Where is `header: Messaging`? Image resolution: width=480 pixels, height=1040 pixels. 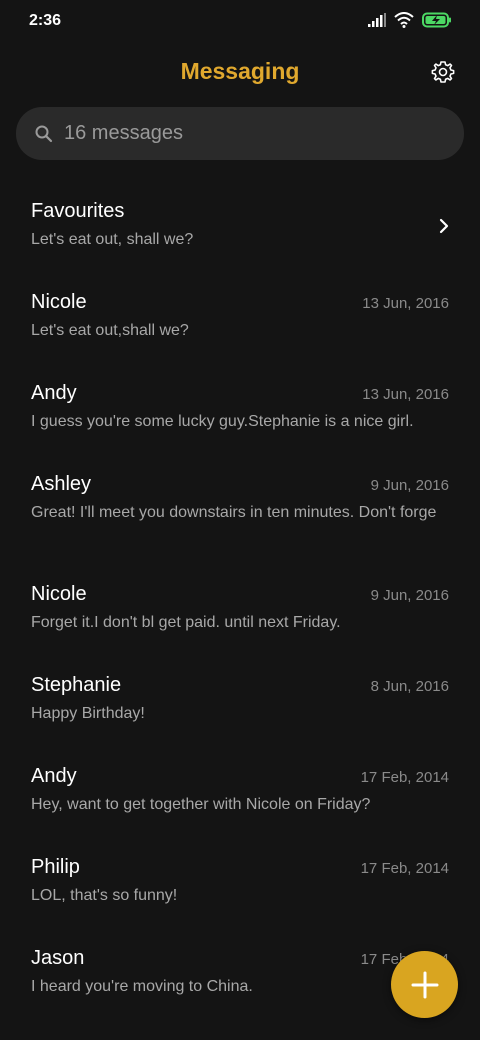 header: Messaging is located at coordinates (240, 72).